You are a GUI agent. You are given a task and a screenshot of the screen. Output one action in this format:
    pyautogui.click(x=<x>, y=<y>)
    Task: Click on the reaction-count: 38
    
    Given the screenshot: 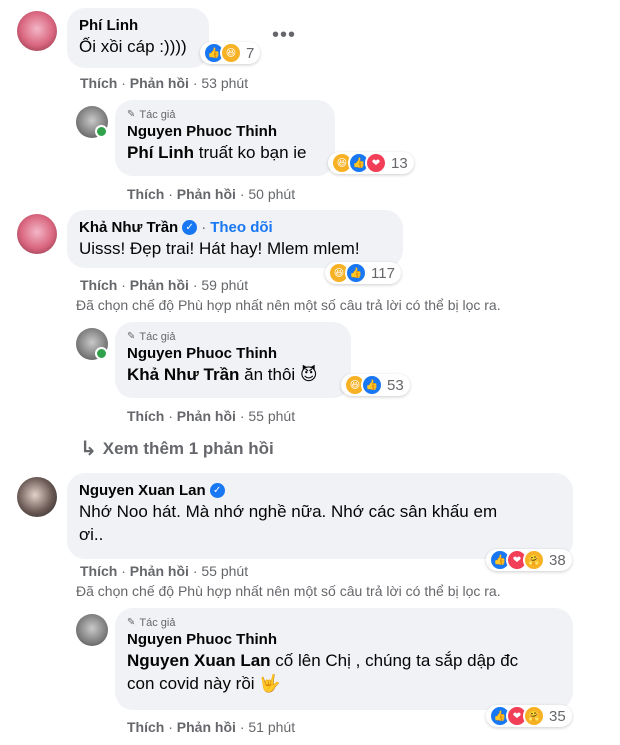 What is the action you would take?
    pyautogui.click(x=557, y=560)
    